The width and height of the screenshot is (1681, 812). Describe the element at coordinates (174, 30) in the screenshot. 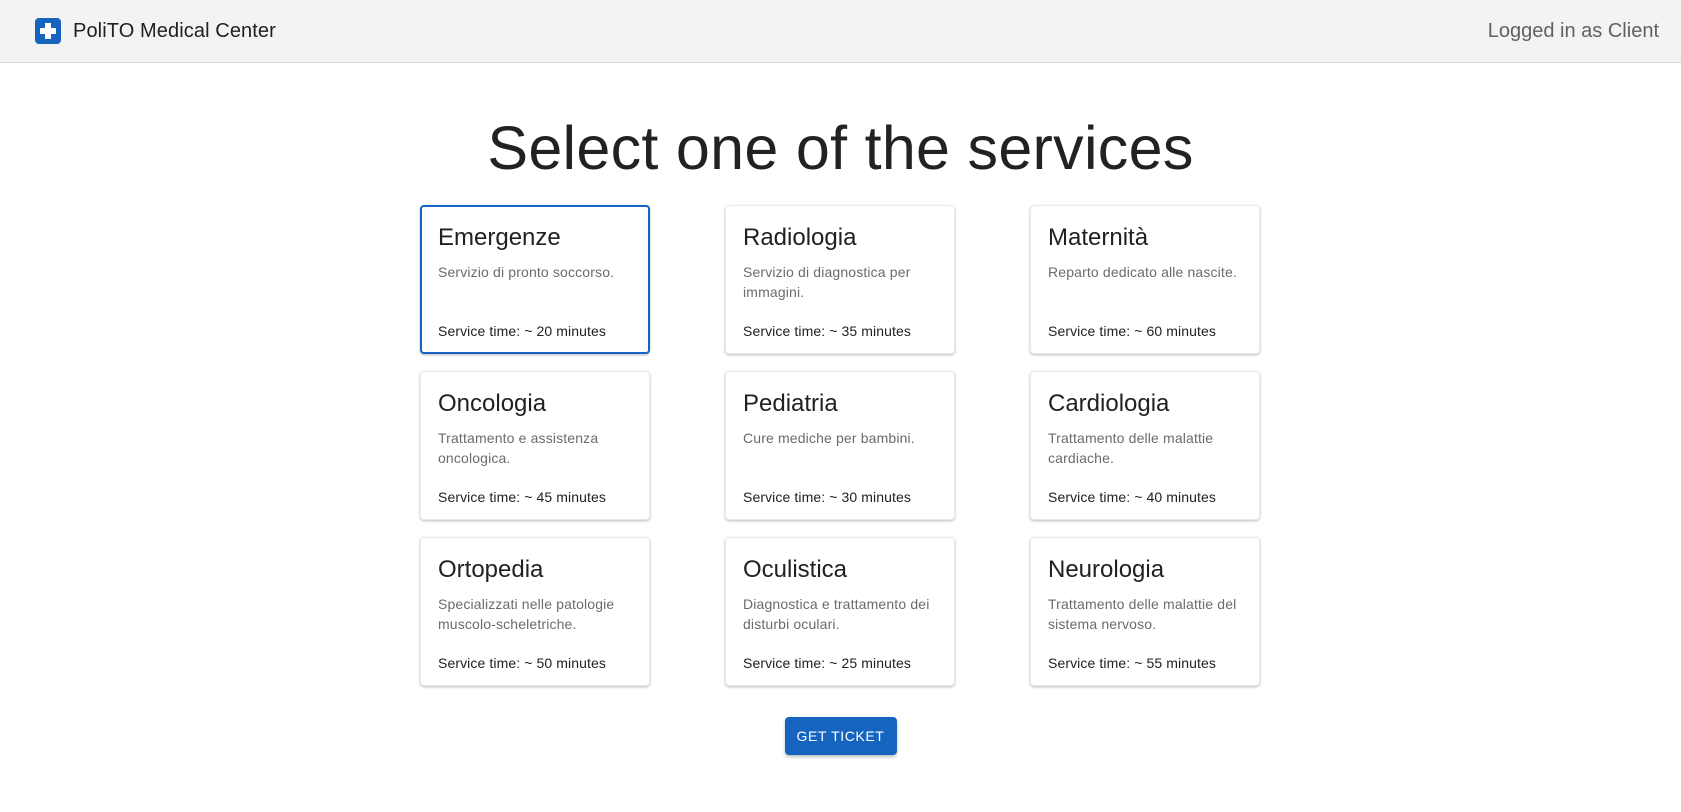

I see `brand-name: PoliTO Medical Center` at that location.